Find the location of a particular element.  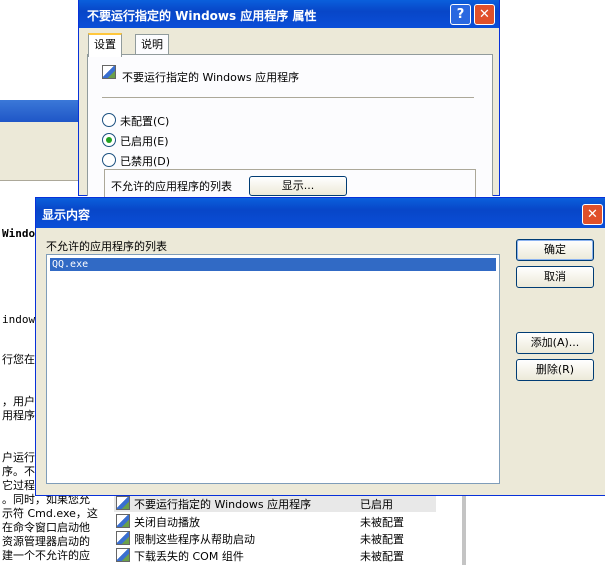

tab-settings: 设置 is located at coordinates (105, 45).